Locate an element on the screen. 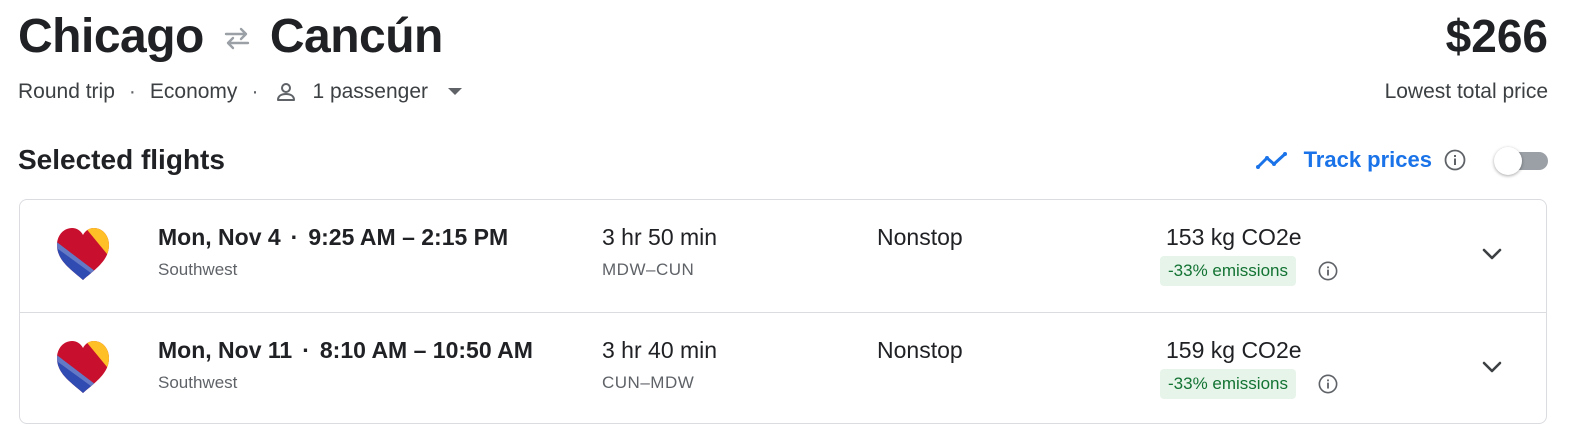  flight-date: Mon, Nov 11 is located at coordinates (225, 350).